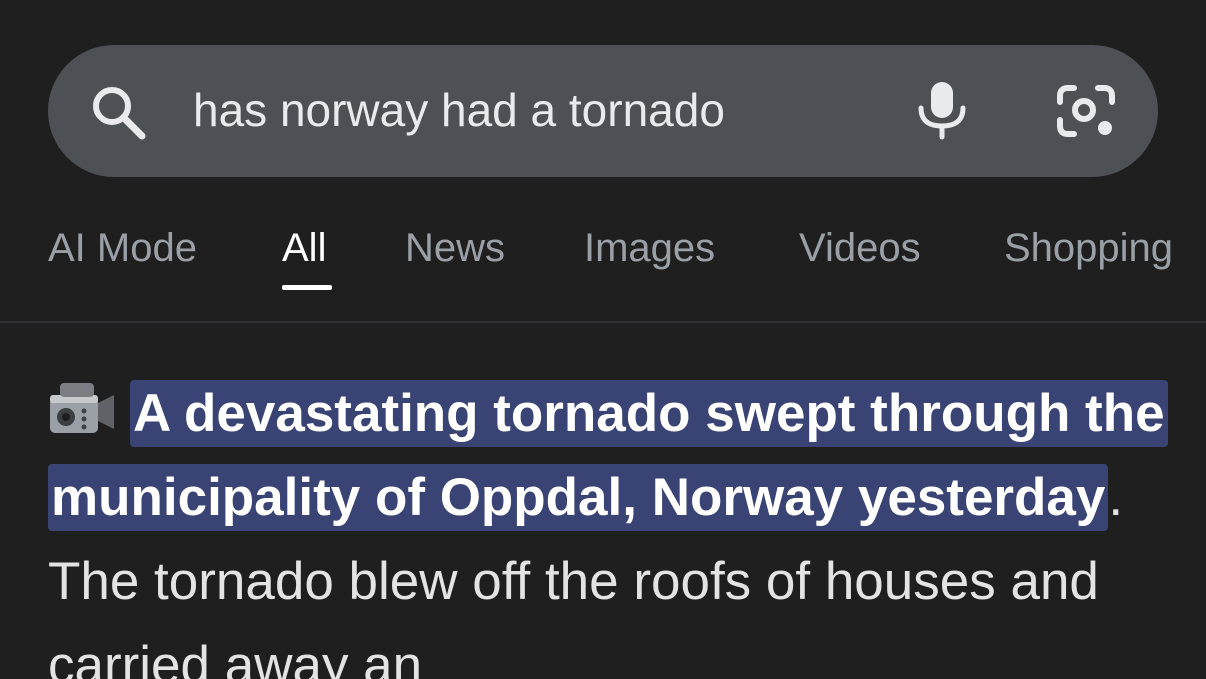 This screenshot has width=1206, height=679. Describe the element at coordinates (82, 408) in the screenshot. I see `video-camera-icon` at that location.